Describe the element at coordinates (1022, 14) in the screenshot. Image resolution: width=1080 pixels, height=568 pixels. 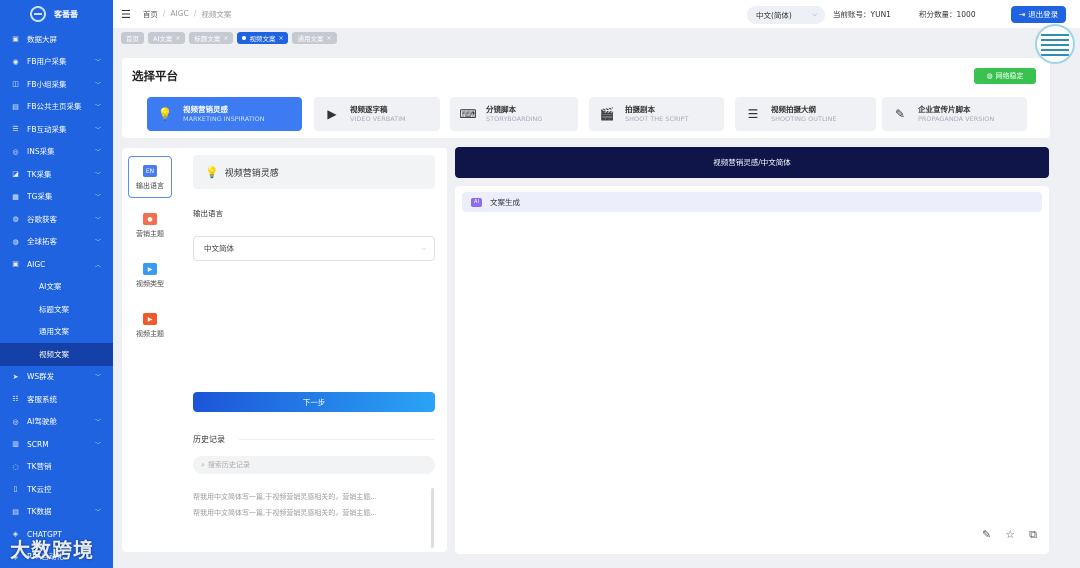
I see `logout-icon: ⇥` at that location.